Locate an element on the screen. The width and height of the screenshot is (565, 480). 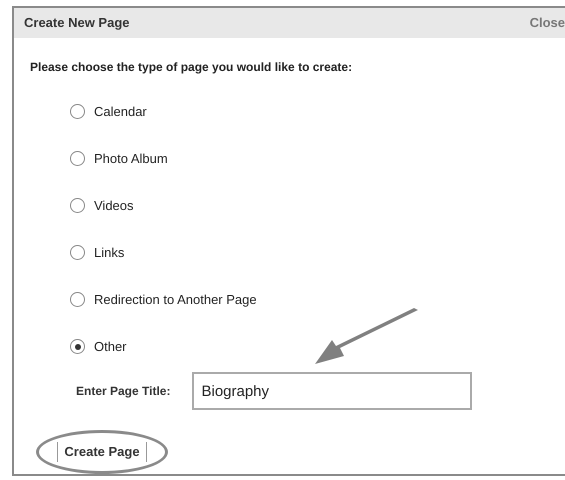
radio-option: Videos is located at coordinates (317, 205).